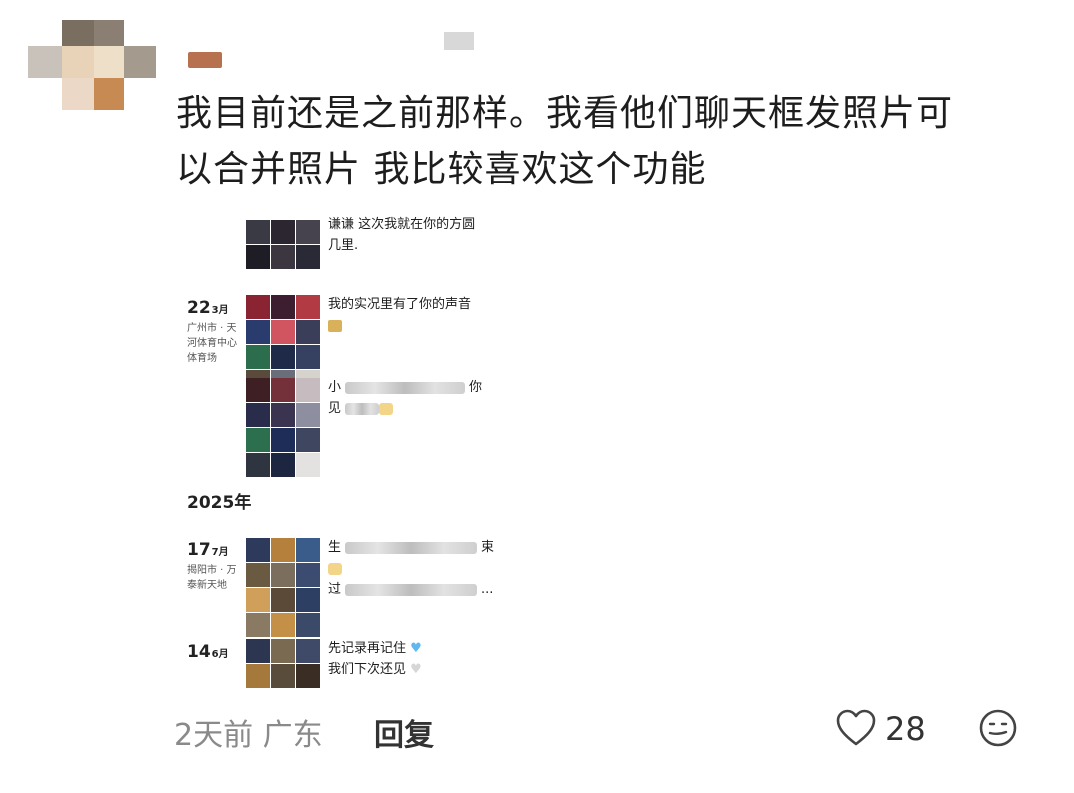 Image resolution: width=1074 pixels, height=793 pixels. What do you see at coordinates (416, 669) in the screenshot?
I see `white-heart-icon: ♥` at bounding box center [416, 669].